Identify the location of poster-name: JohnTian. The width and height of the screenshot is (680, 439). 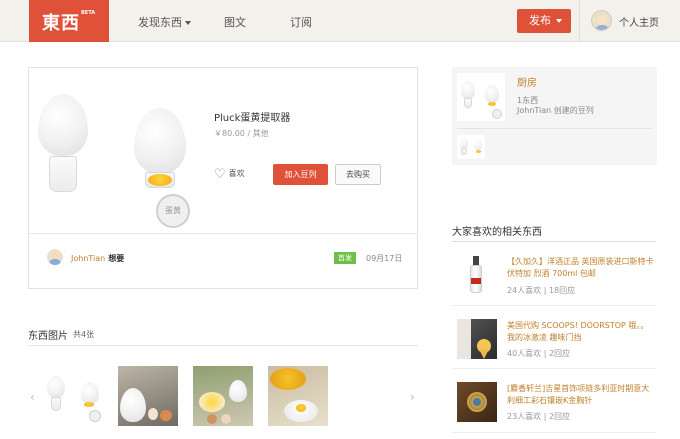
(88, 258).